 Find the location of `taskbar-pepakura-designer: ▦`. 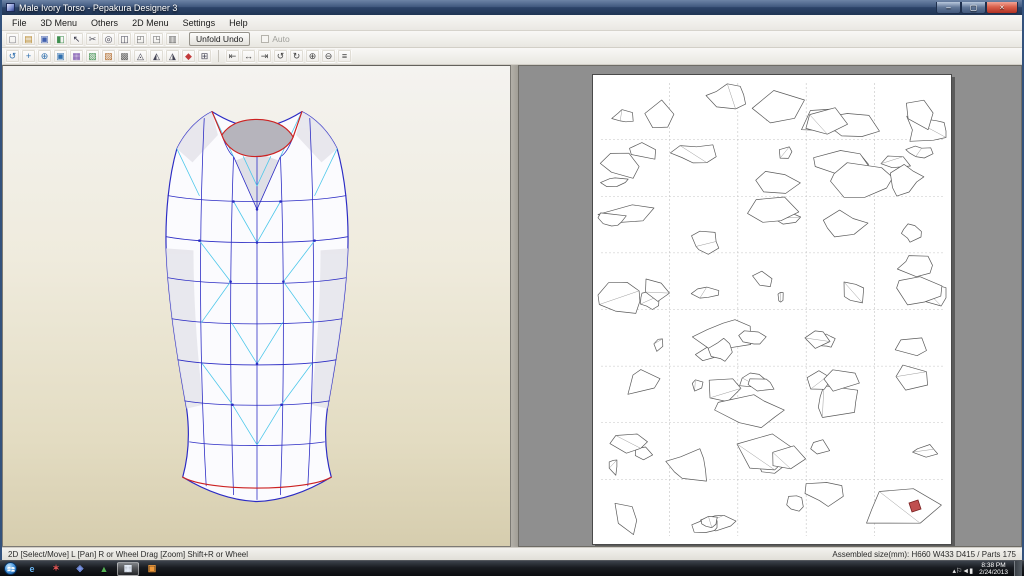

taskbar-pepakura-designer: ▦ is located at coordinates (128, 568).